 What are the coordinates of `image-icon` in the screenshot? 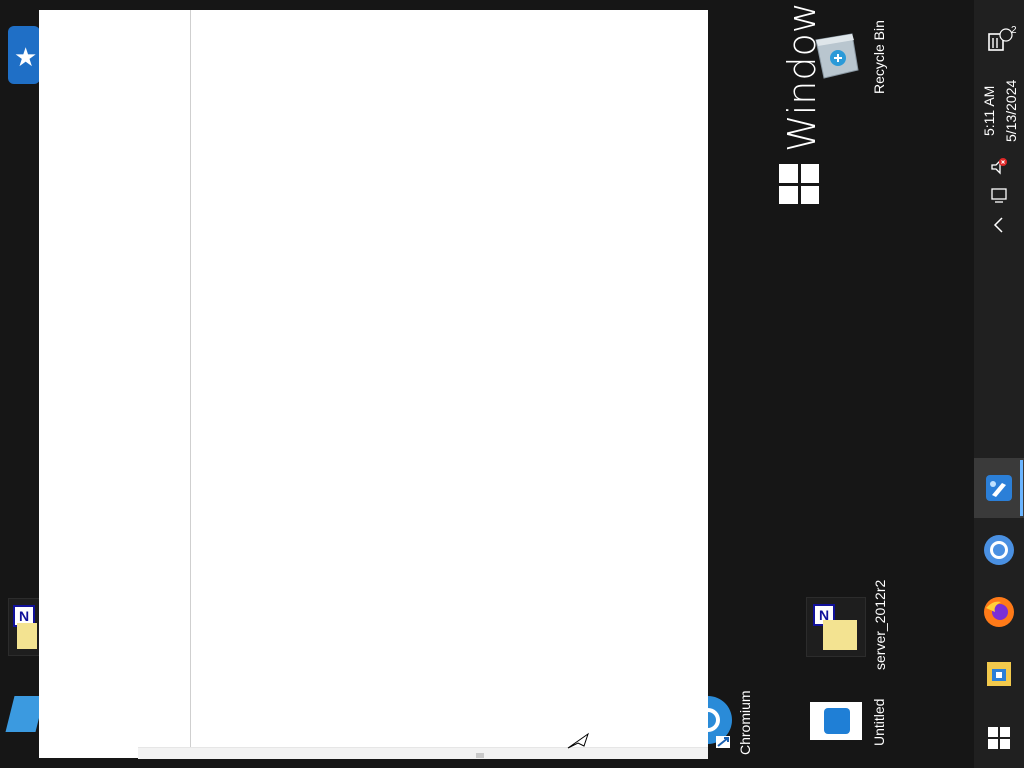 It's located at (837, 721).